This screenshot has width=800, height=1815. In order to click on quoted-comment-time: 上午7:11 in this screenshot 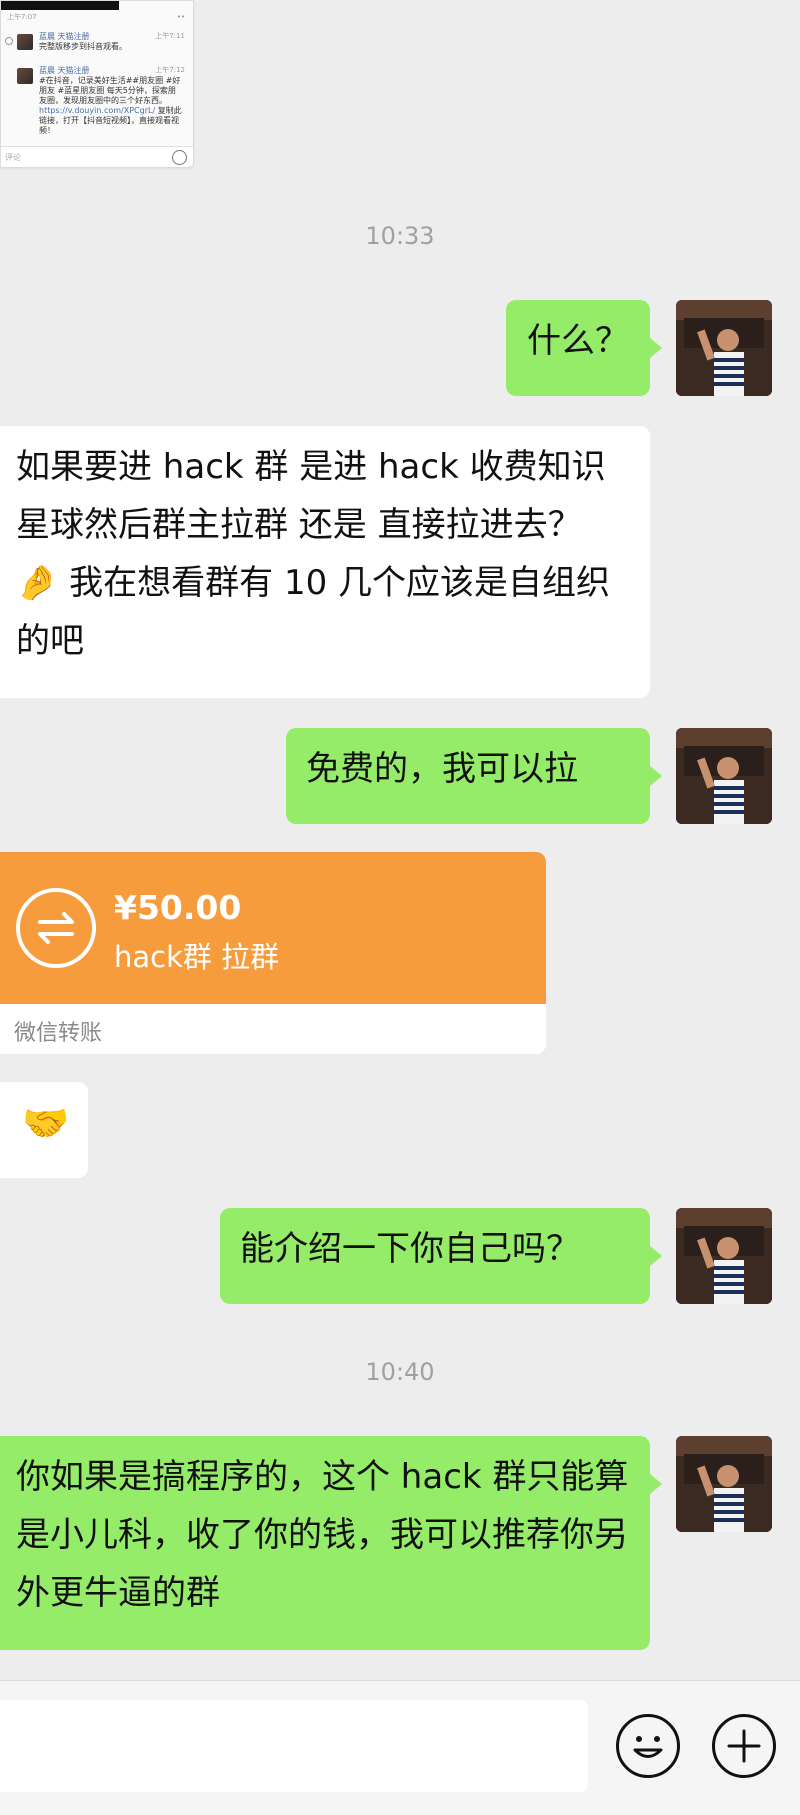, I will do `click(170, 36)`.